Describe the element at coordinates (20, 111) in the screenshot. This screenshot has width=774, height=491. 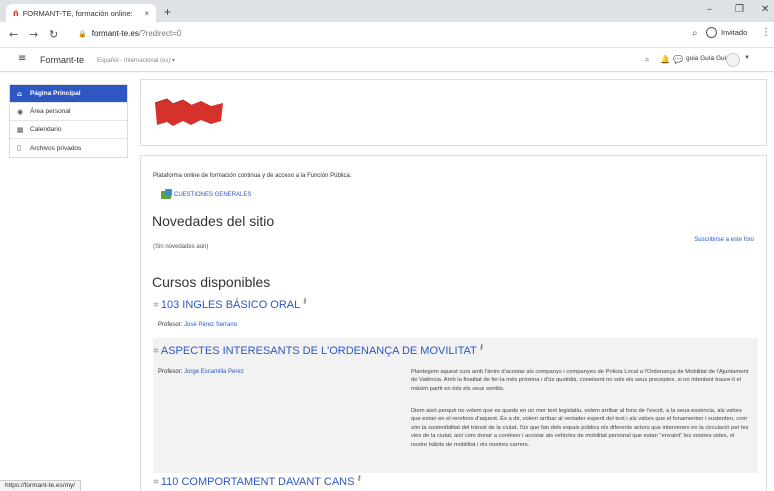
I see `dashboard-icon: ◉` at that location.